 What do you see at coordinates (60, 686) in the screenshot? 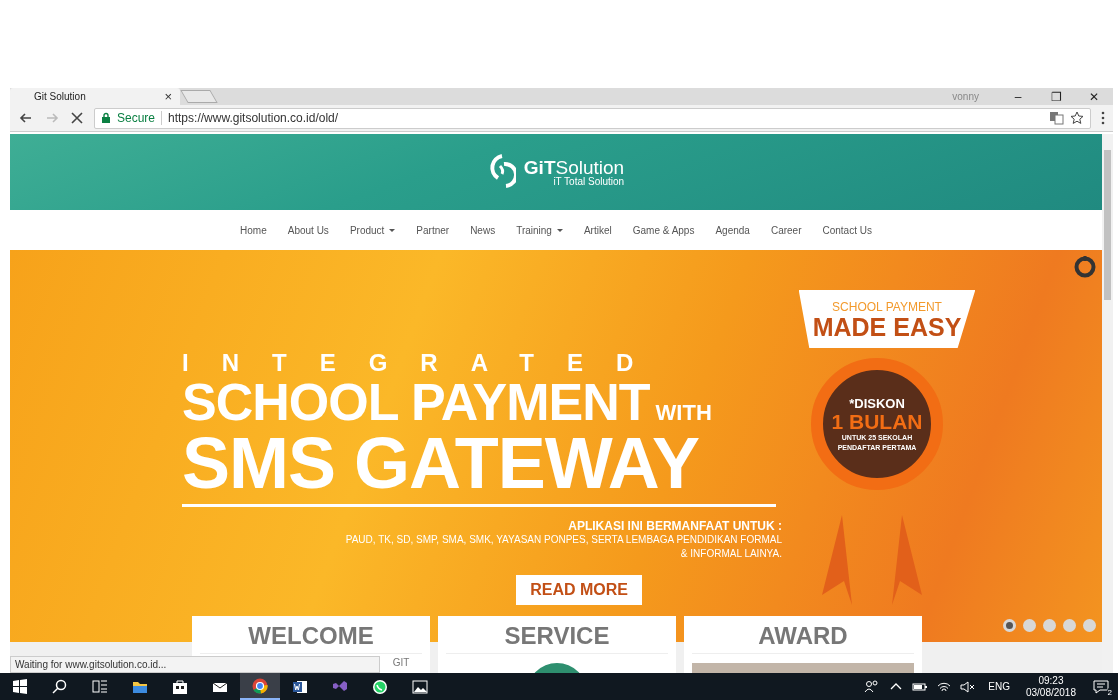
I see `search-icon` at bounding box center [60, 686].